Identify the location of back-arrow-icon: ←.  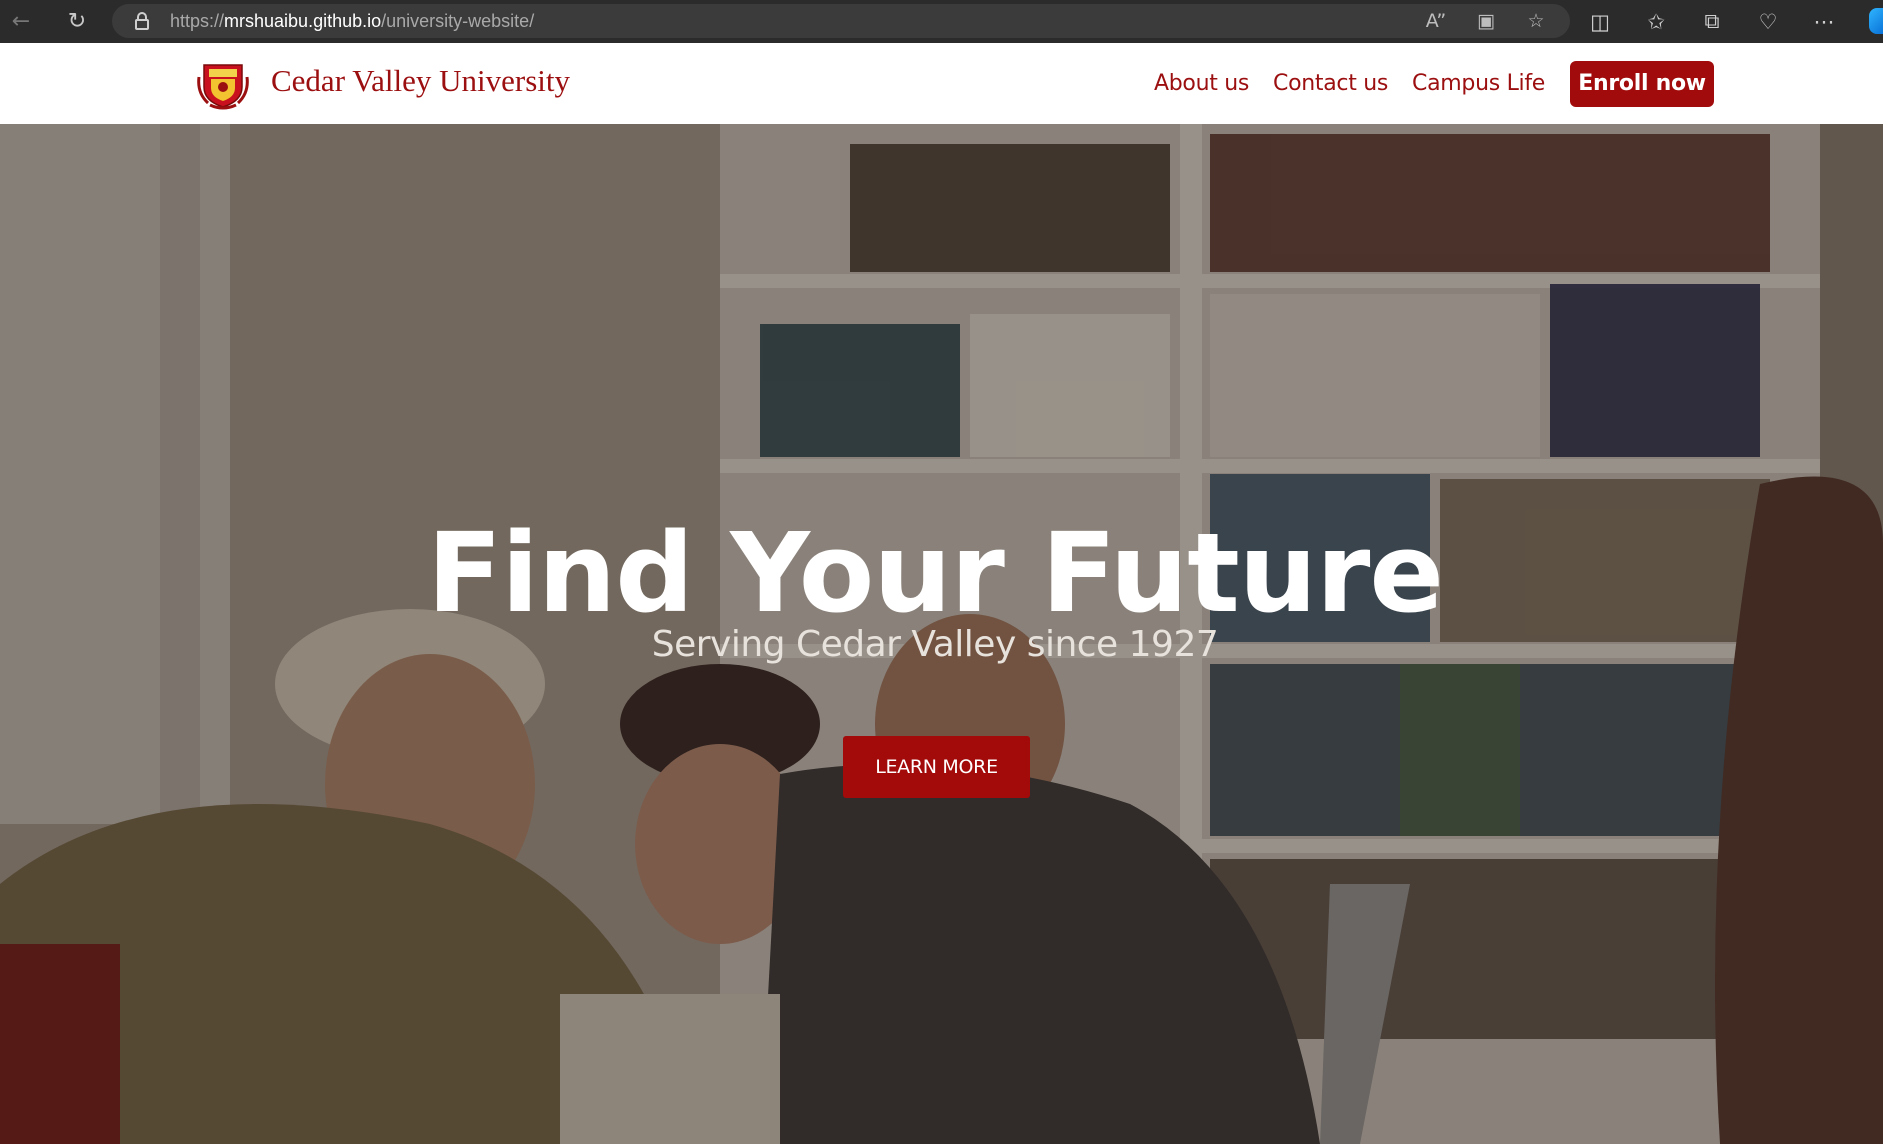
(21, 22).